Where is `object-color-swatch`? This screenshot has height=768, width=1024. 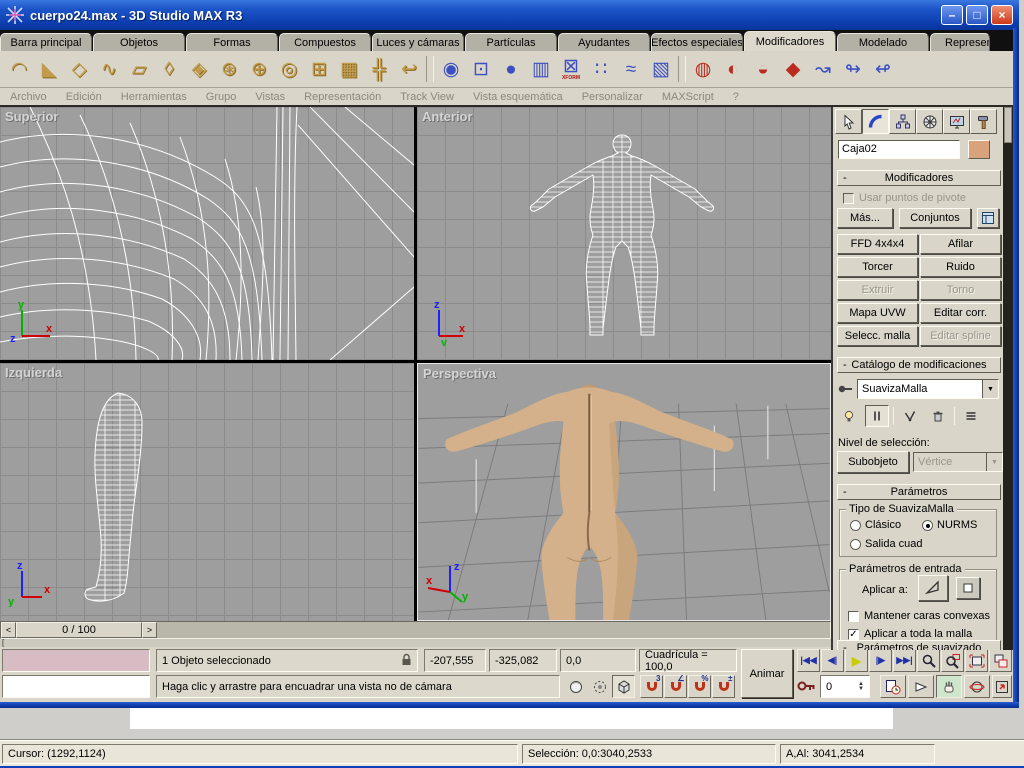
object-color-swatch is located at coordinates (979, 149).